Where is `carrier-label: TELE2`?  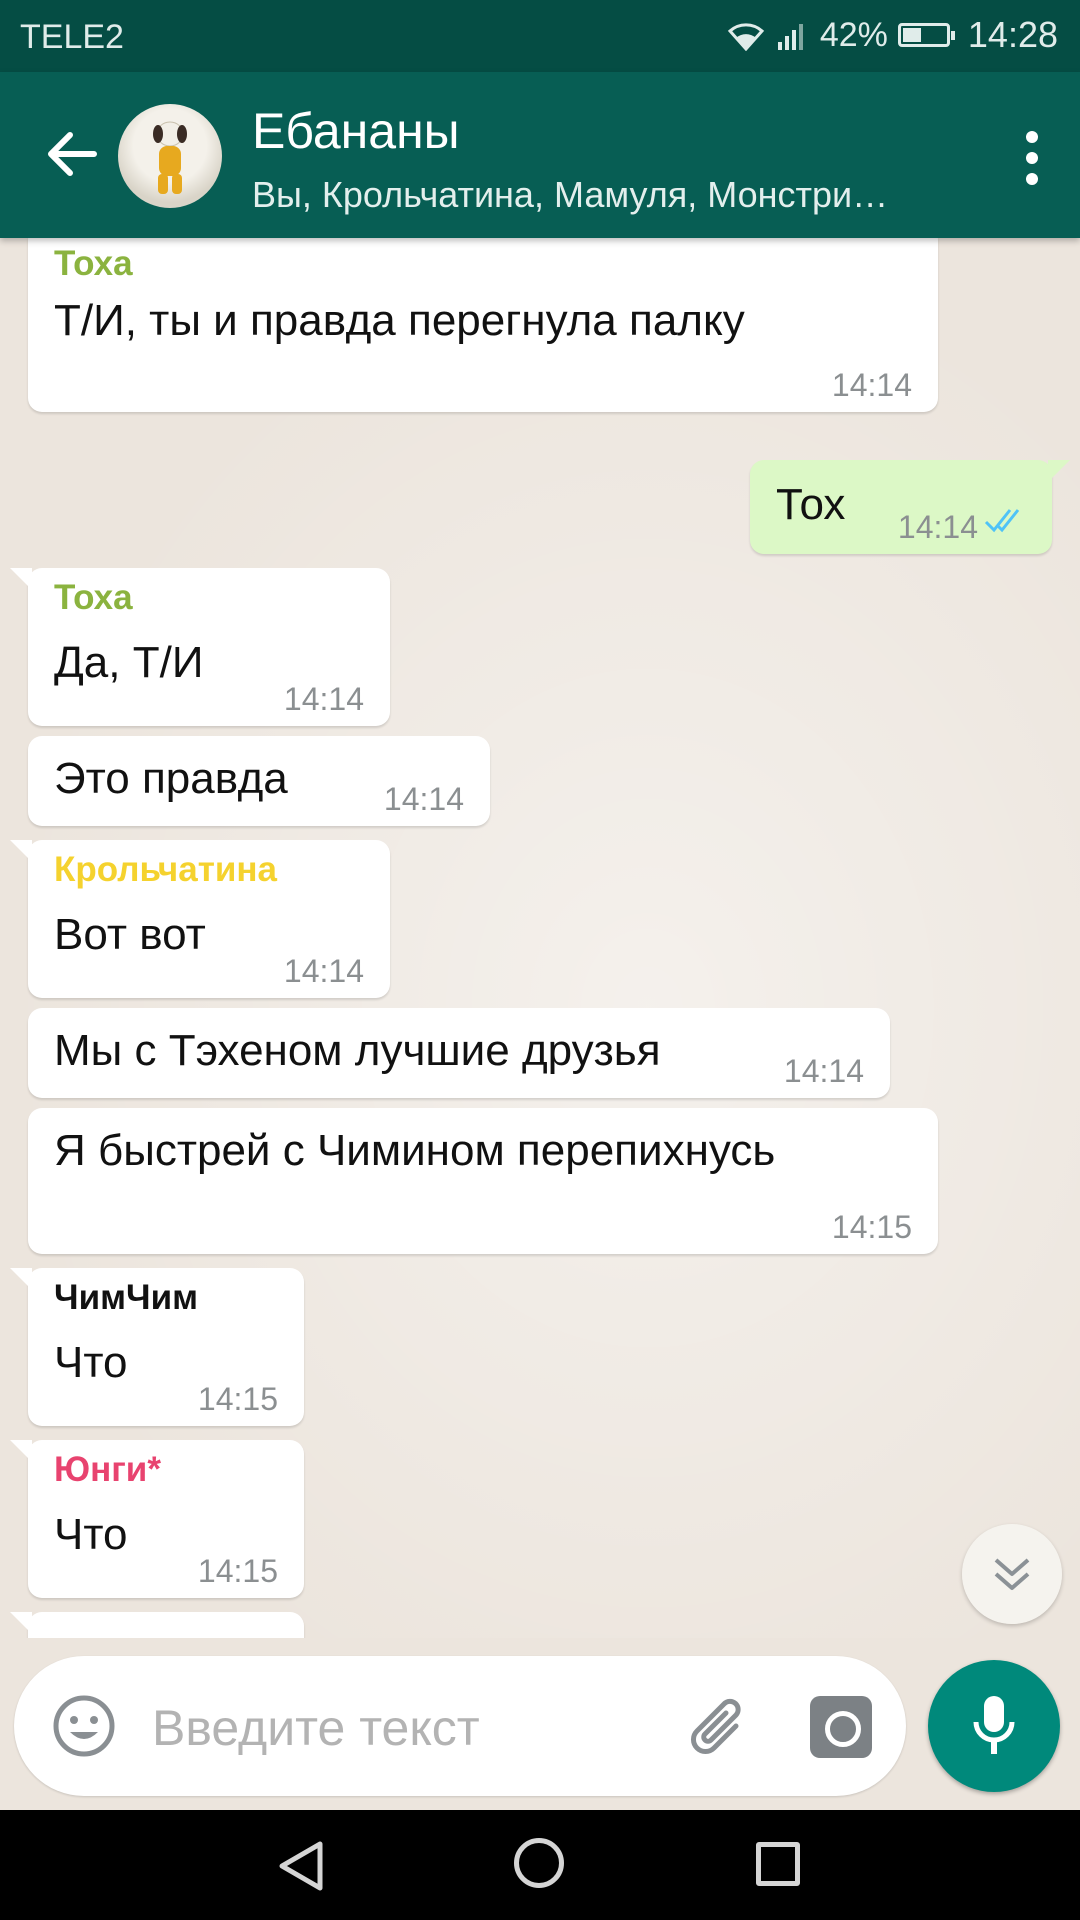
carrier-label: TELE2 is located at coordinates (72, 37).